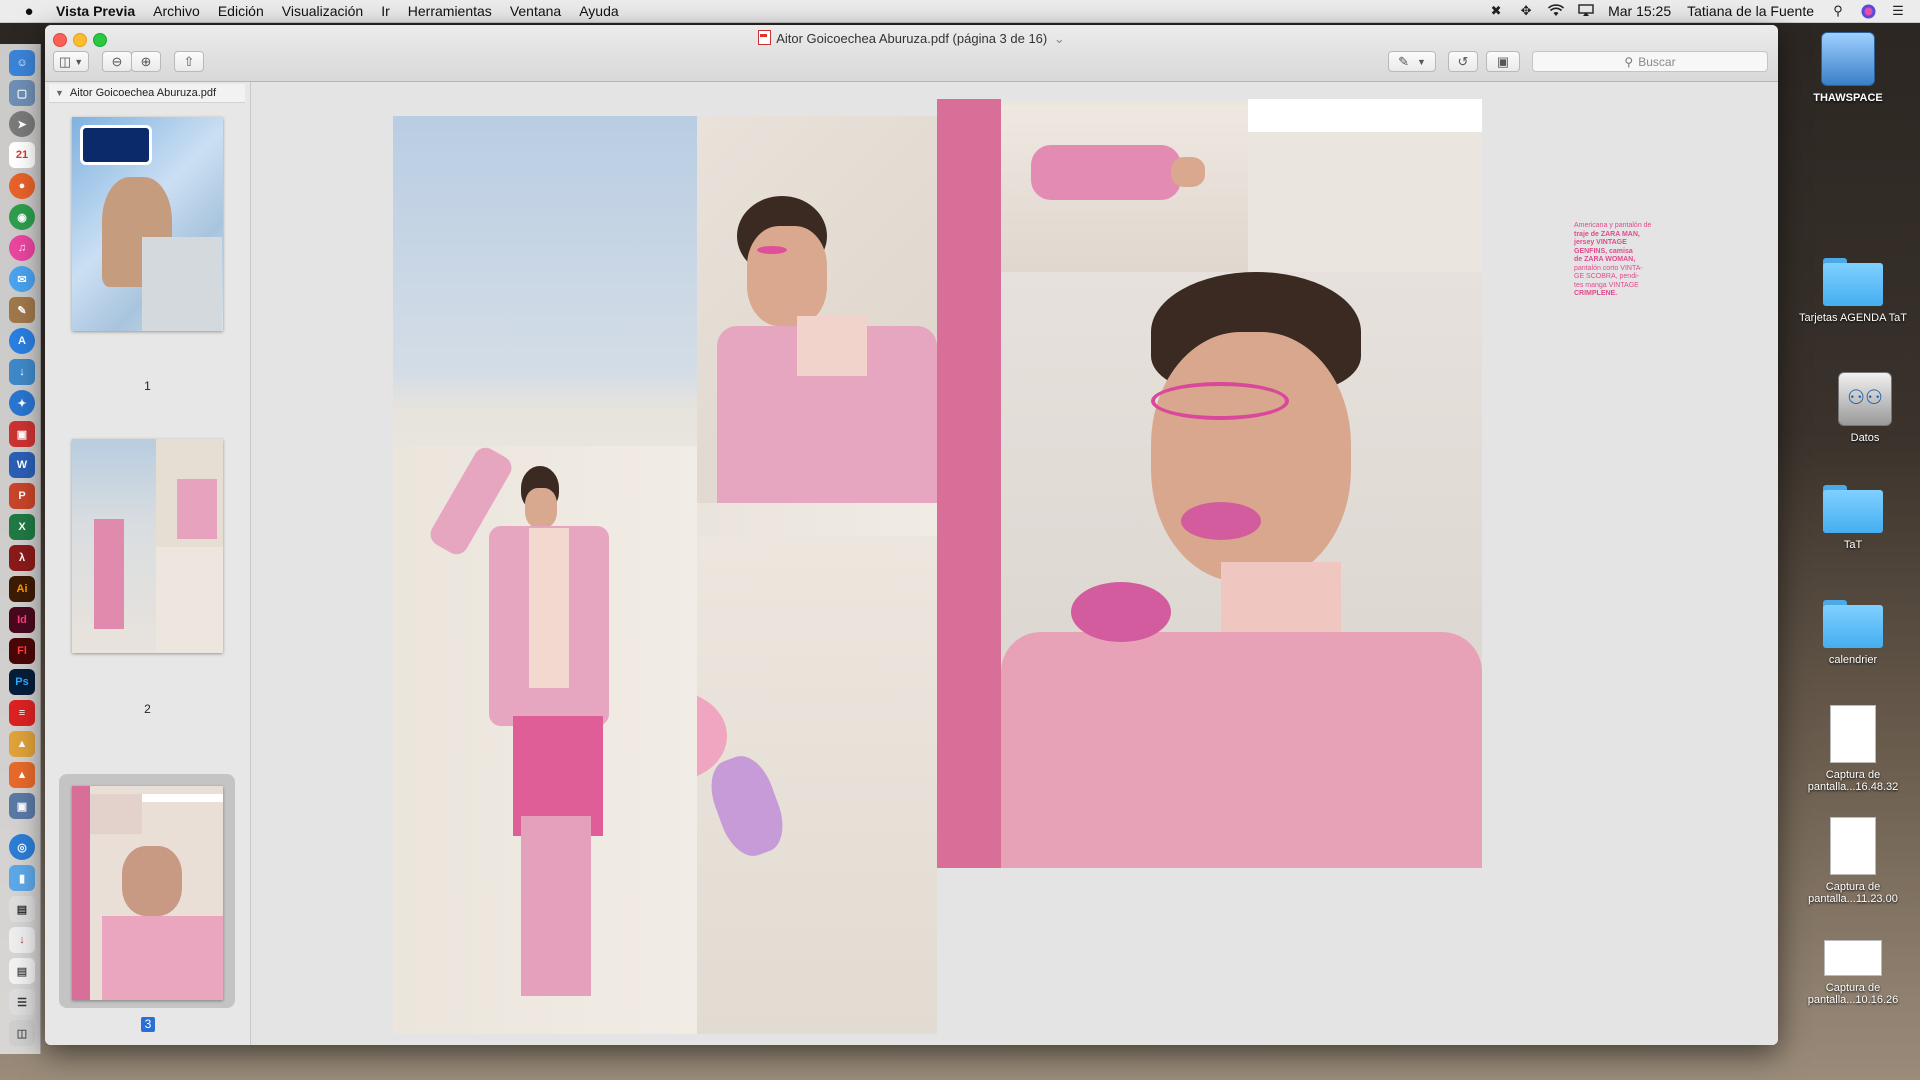 Image resolution: width=1920 pixels, height=1080 pixels. Describe the element at coordinates (22, 434) in the screenshot. I see `photo-booth-icon: ▣` at that location.